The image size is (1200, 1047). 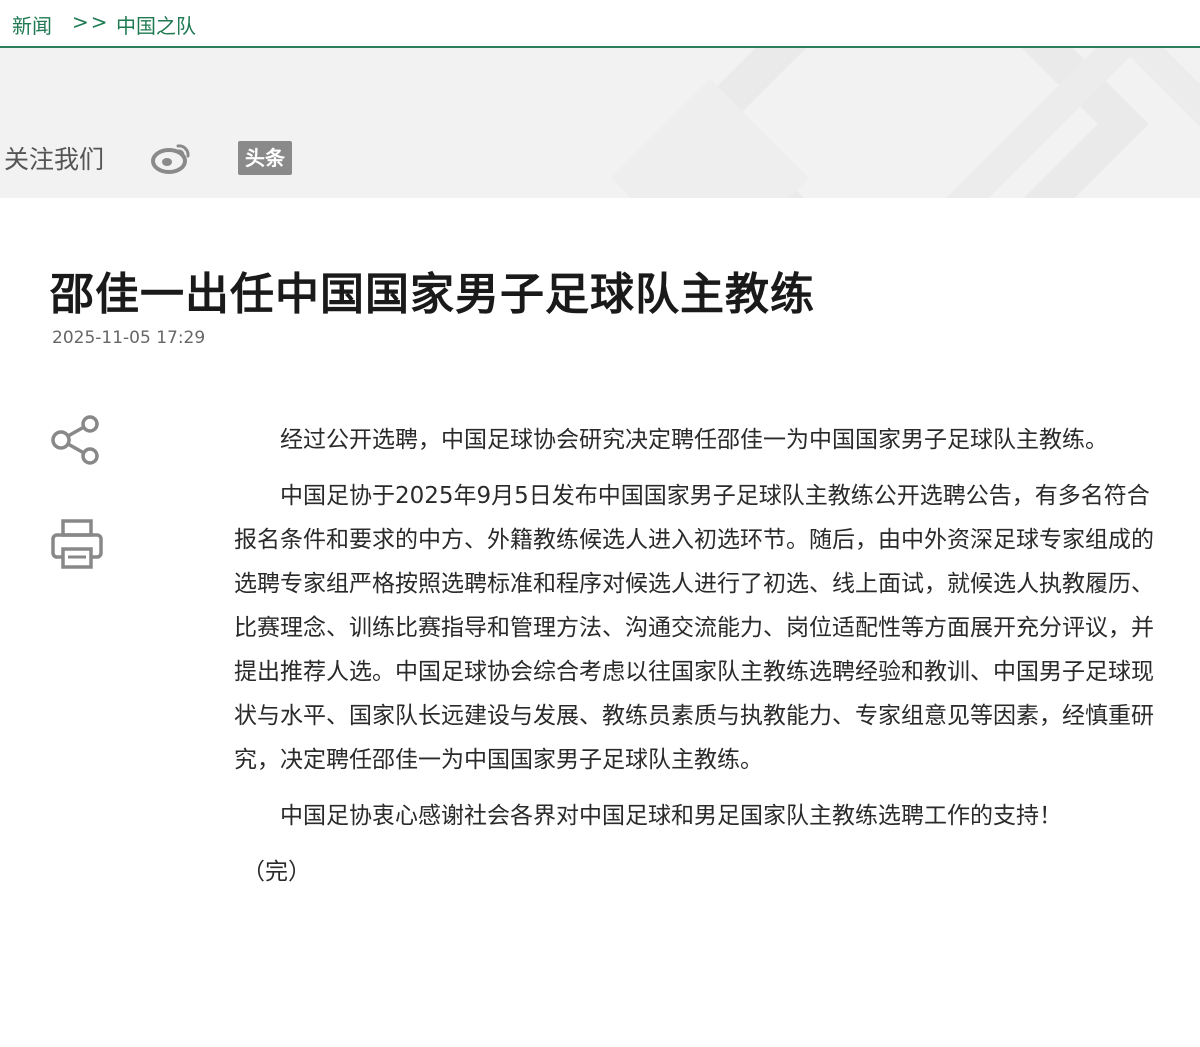 I want to click on breadcrumb: 新闻 >> 中国之队, so click(x=600, y=24).